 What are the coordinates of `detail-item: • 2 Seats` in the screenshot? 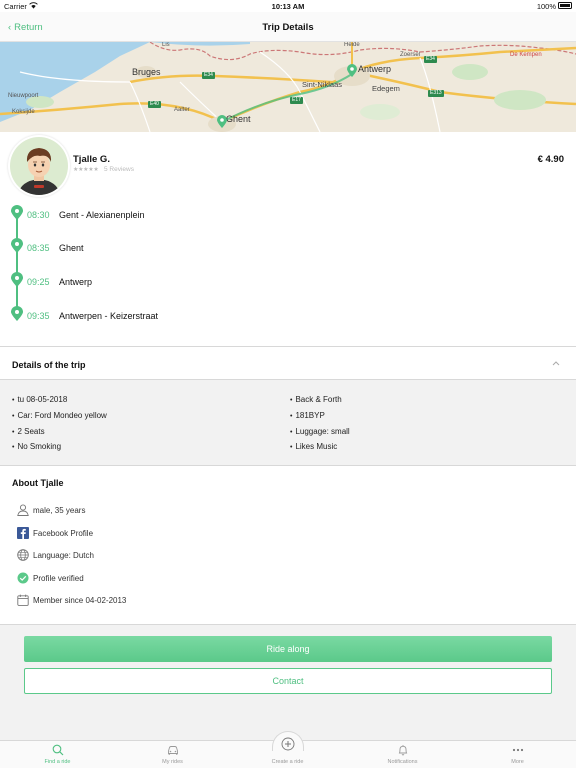 It's located at (28, 431).